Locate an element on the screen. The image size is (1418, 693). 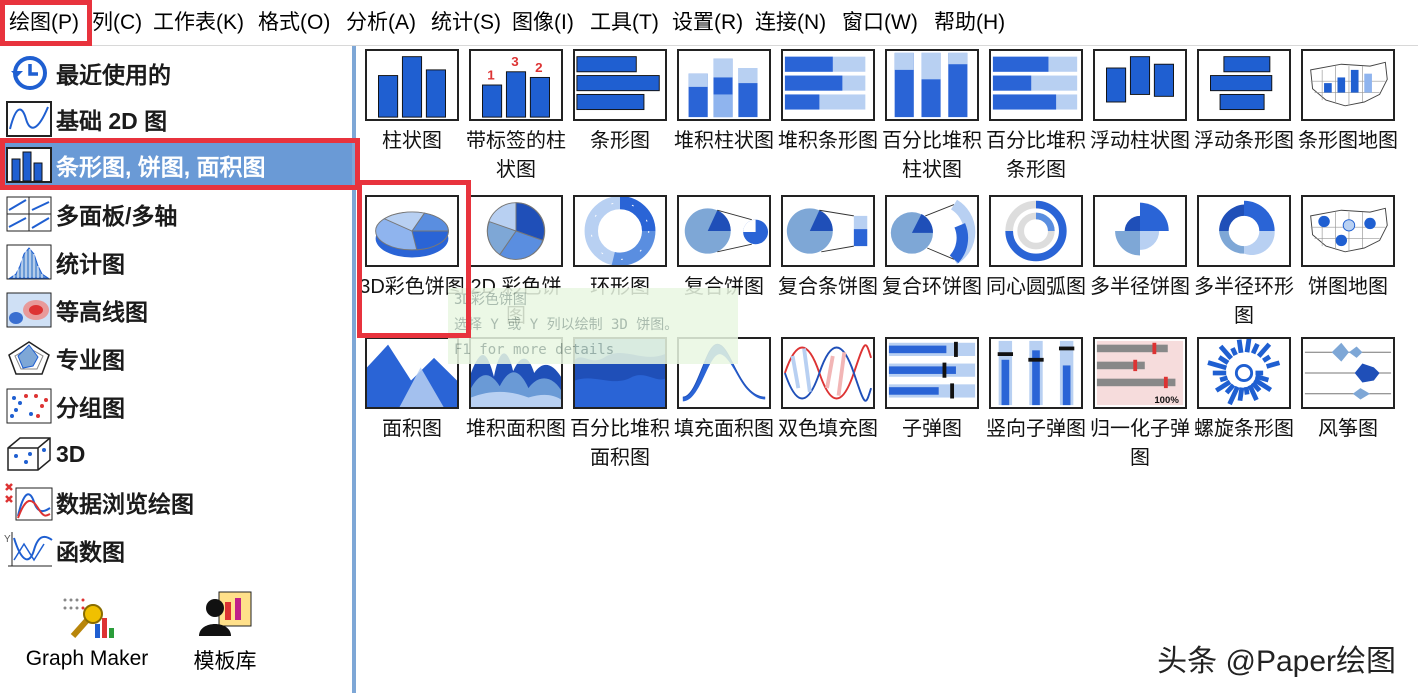
plot-type-label: 同心圆弧图 is located at coordinates (1036, 287).